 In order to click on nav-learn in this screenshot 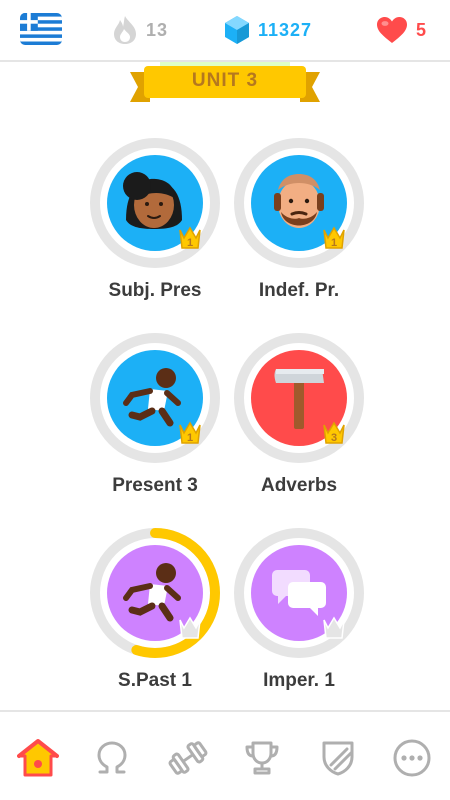, I will do `click(38, 758)`.